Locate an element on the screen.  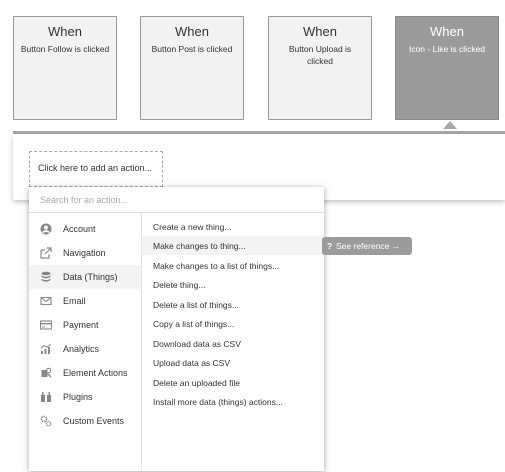
plugins-icon is located at coordinates (46, 397).